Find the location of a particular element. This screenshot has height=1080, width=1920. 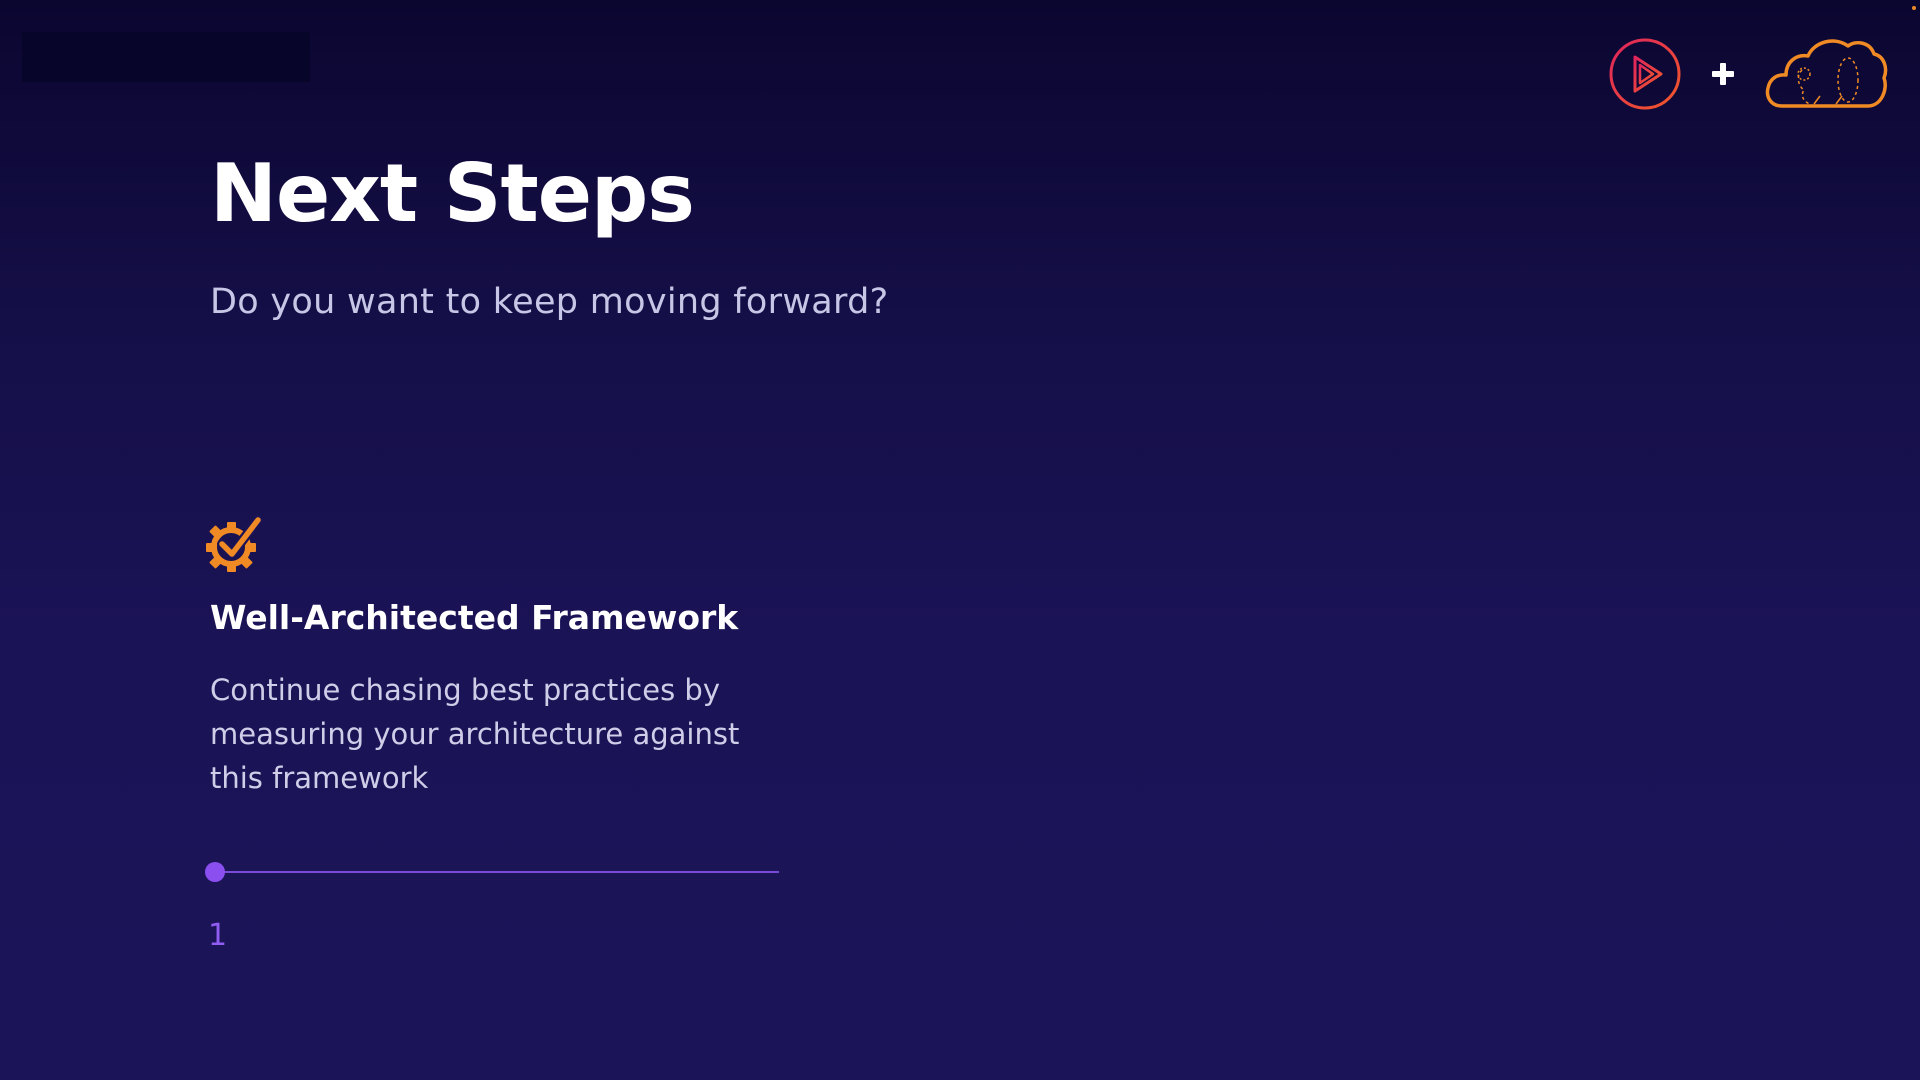

slide-title: Next Steps is located at coordinates (452, 193).